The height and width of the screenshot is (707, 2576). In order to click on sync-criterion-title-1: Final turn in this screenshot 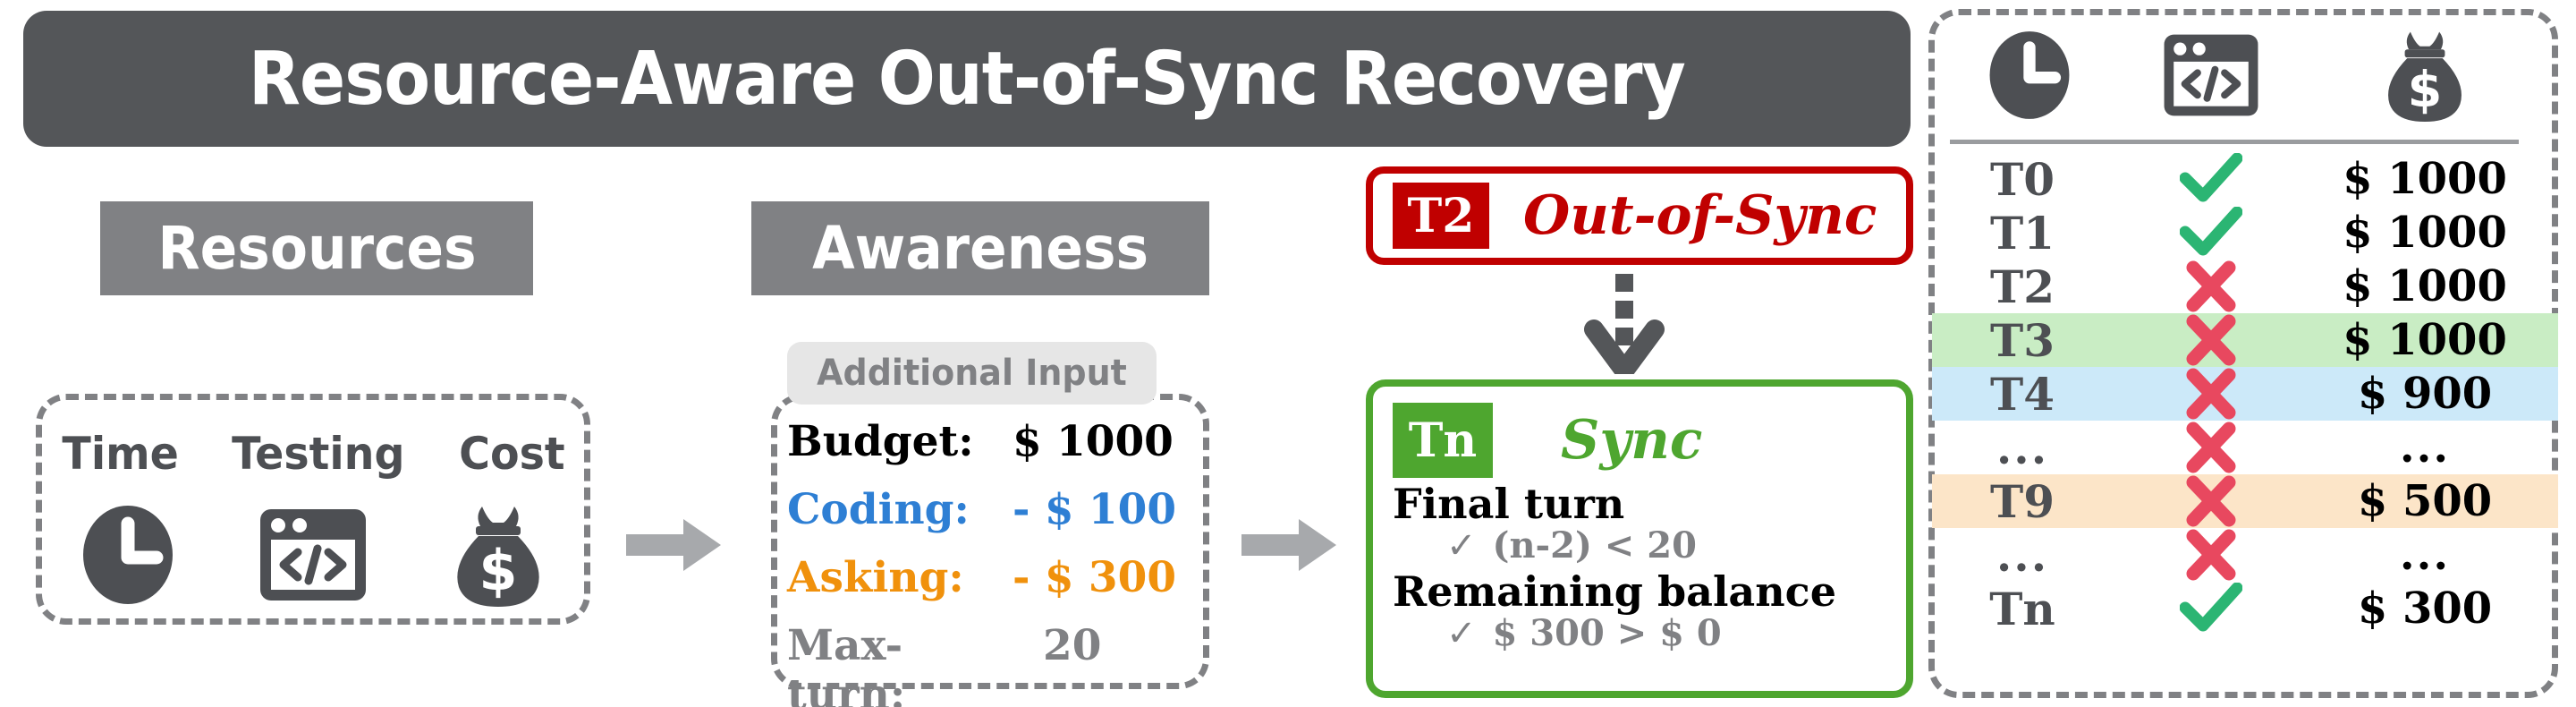, I will do `click(1509, 504)`.